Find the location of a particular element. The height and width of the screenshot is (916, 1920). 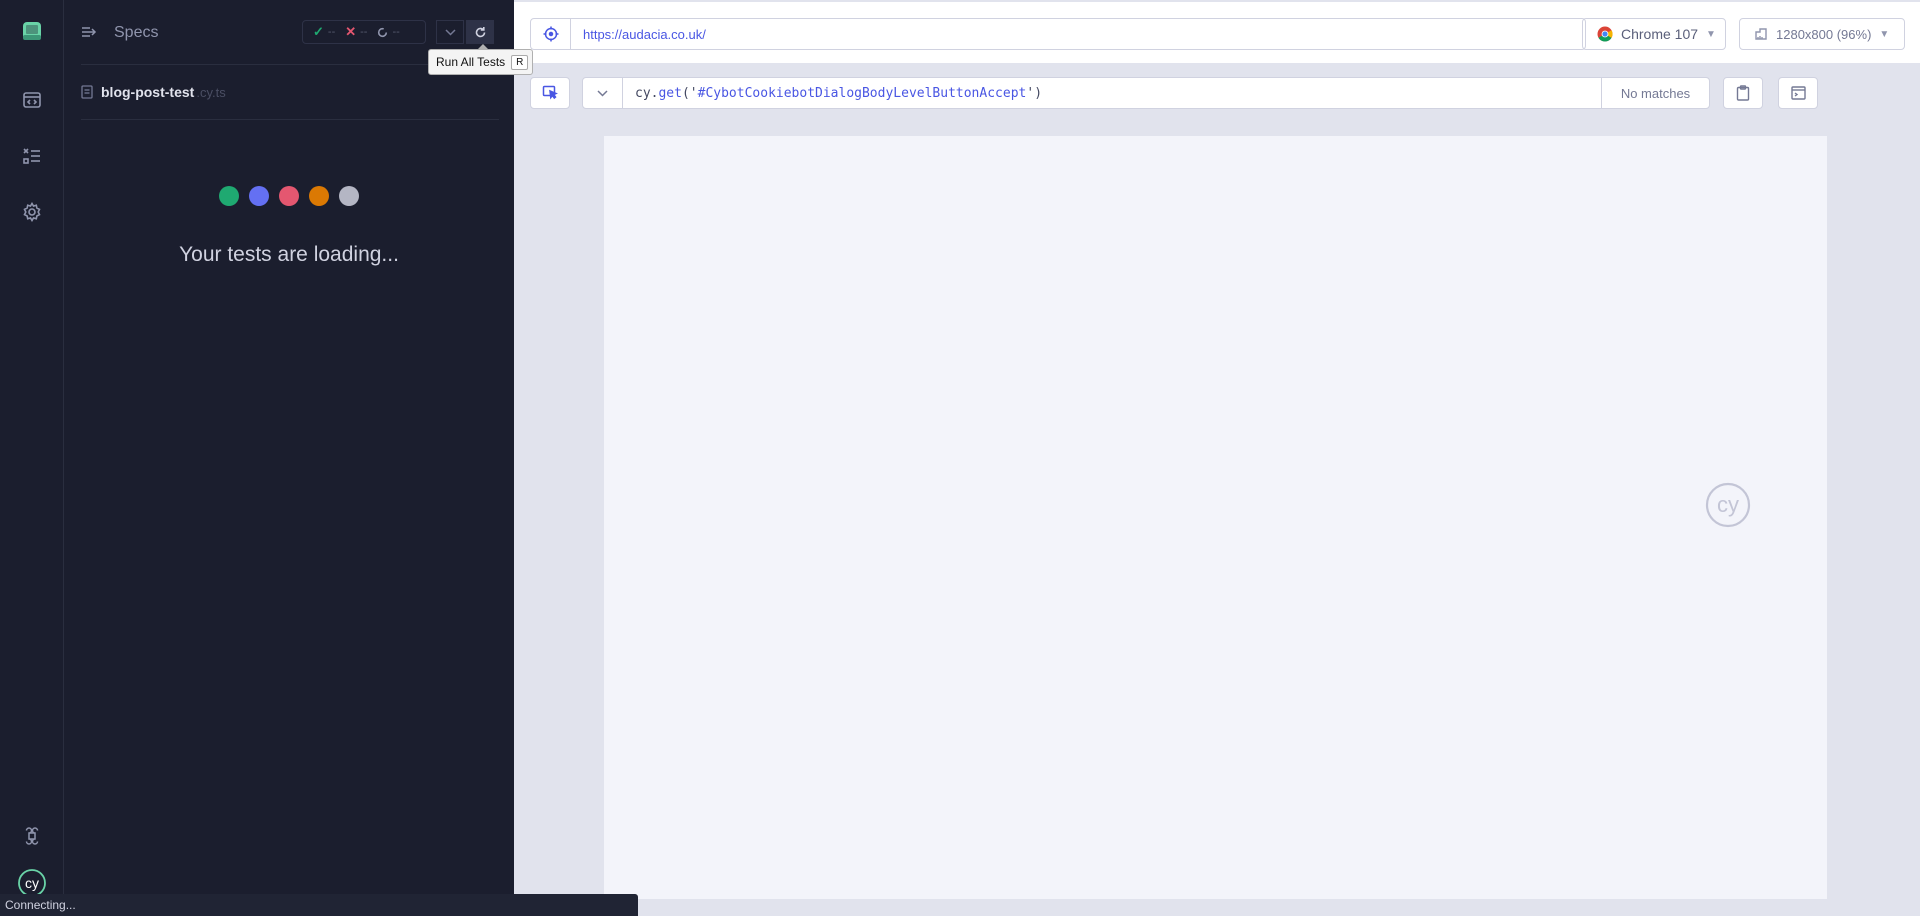

viewport-size: 1280x800 (96%) is located at coordinates (1824, 34).